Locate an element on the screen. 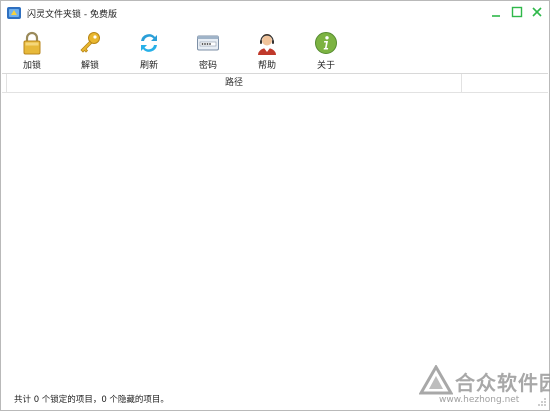 The image size is (550, 411). title-bar: 闪灵文件夹锁 - 免费版 is located at coordinates (275, 13).